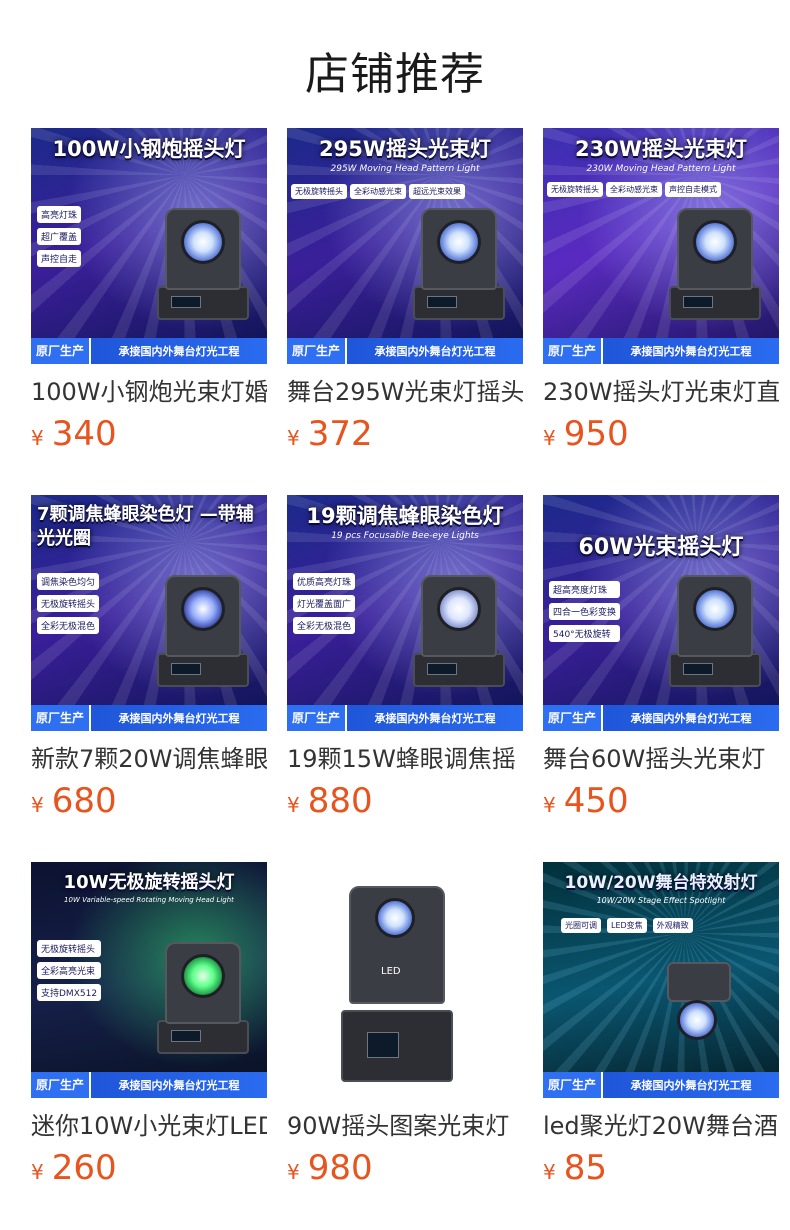 The image size is (790, 1230). Describe the element at coordinates (661, 1126) in the screenshot. I see `product-name: led聚光灯20W舞台酒` at that location.